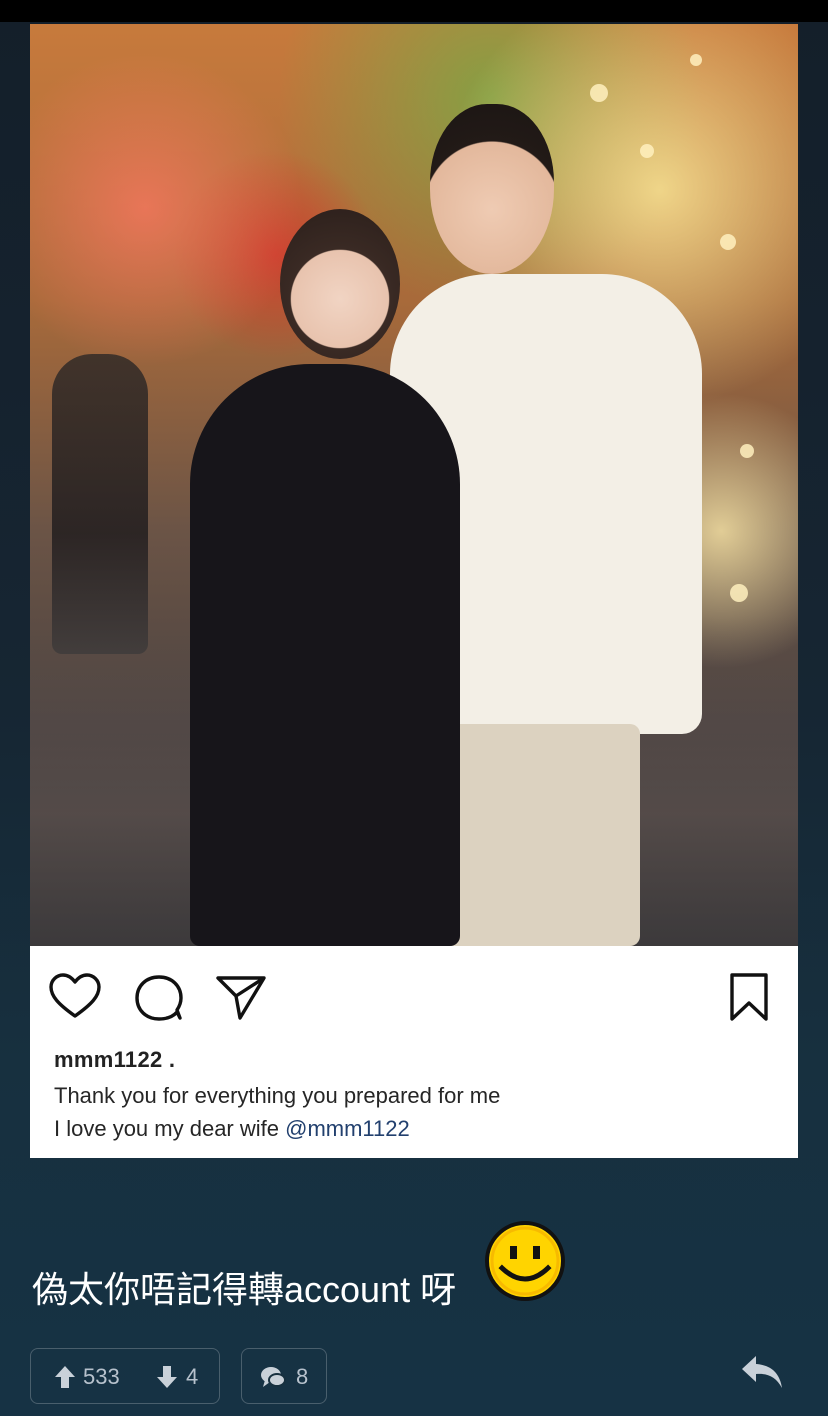  I want to click on passerby-figure, so click(100, 504).